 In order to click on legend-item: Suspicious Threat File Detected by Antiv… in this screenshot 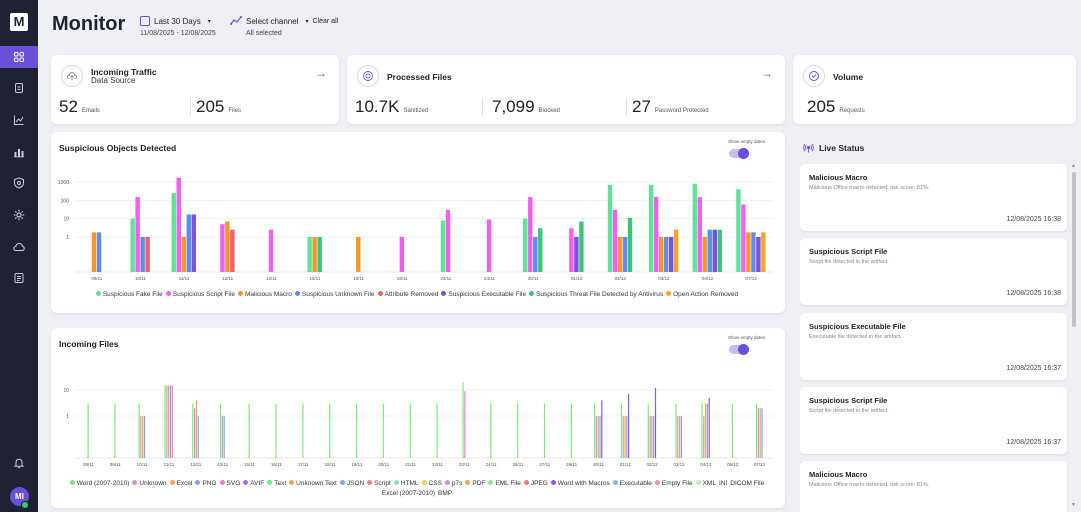, I will do `click(596, 295)`.